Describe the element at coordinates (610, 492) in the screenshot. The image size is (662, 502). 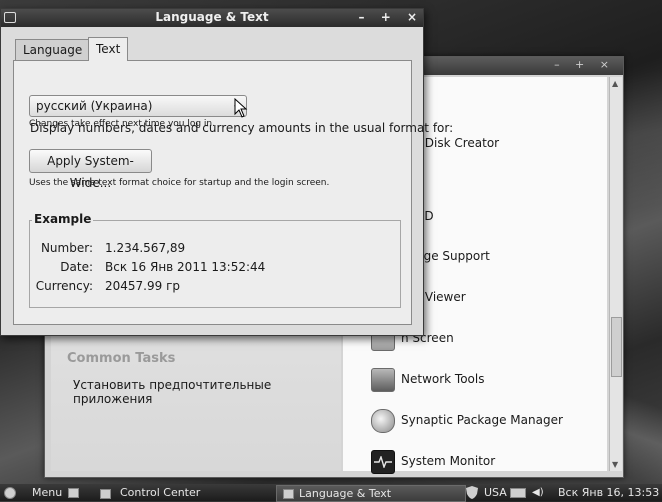
I see `clock: Вск Янв 16, 13:53` at that location.